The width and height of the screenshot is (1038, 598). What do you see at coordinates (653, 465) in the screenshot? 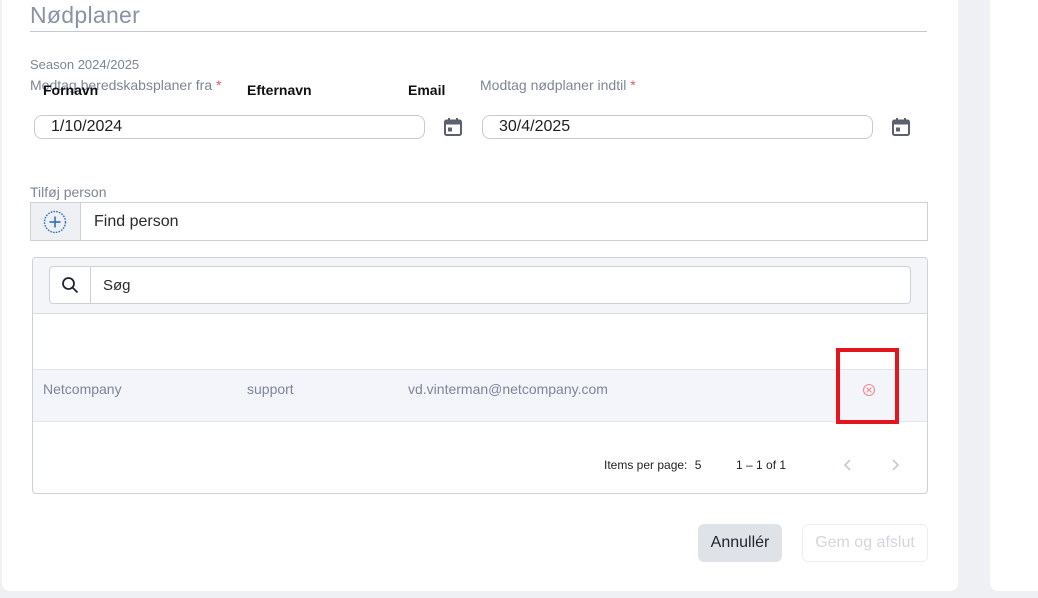
I see `items-per-page-label: Items per page: 5` at bounding box center [653, 465].